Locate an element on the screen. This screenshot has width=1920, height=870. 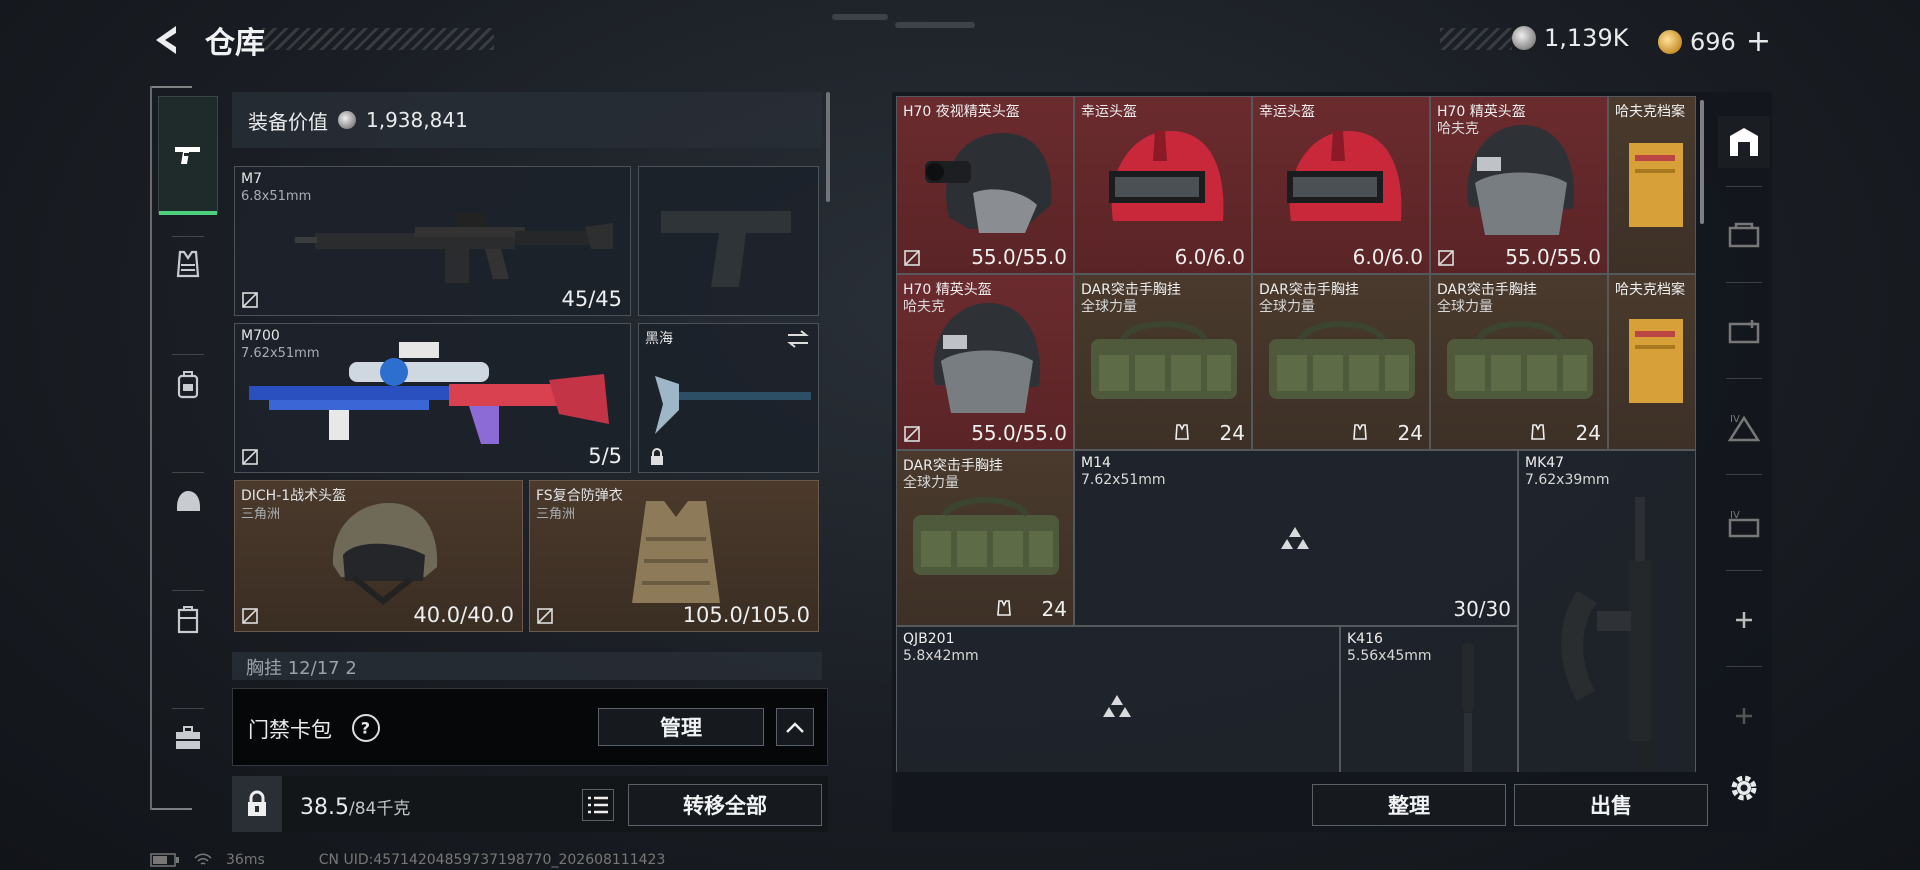
left-nav is located at coordinates (186, 448).